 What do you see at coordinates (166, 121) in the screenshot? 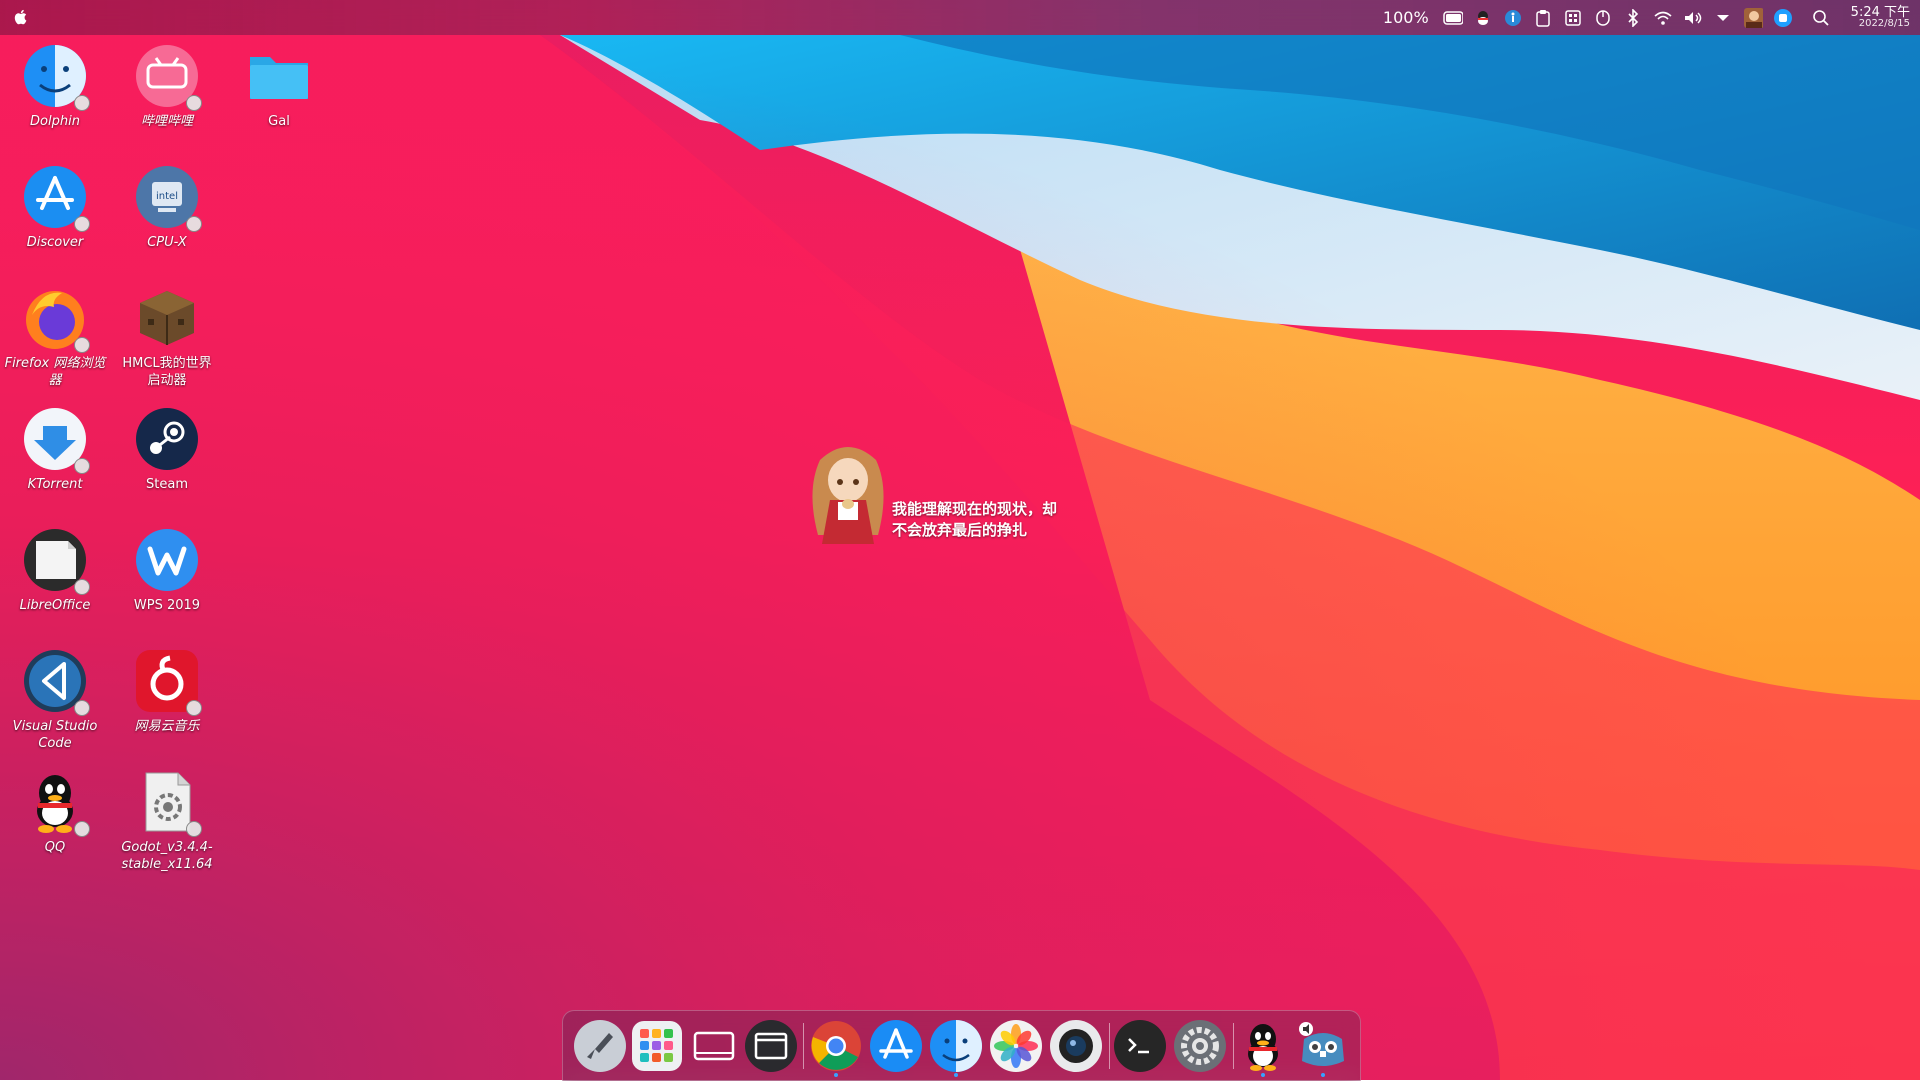
I see `desktop-icon-label: 哔哩哔哩` at bounding box center [166, 121].